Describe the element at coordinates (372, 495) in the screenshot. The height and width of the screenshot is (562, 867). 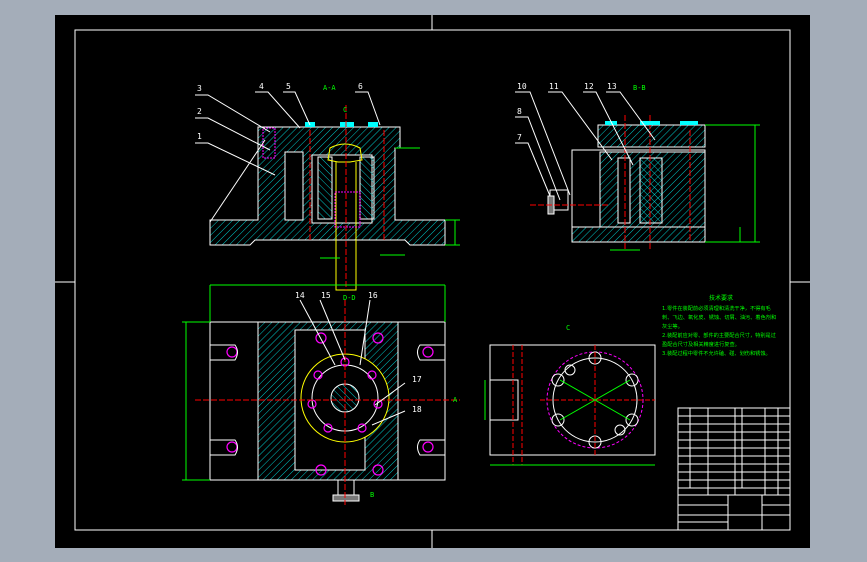
I see `section-mark-b: B` at that location.